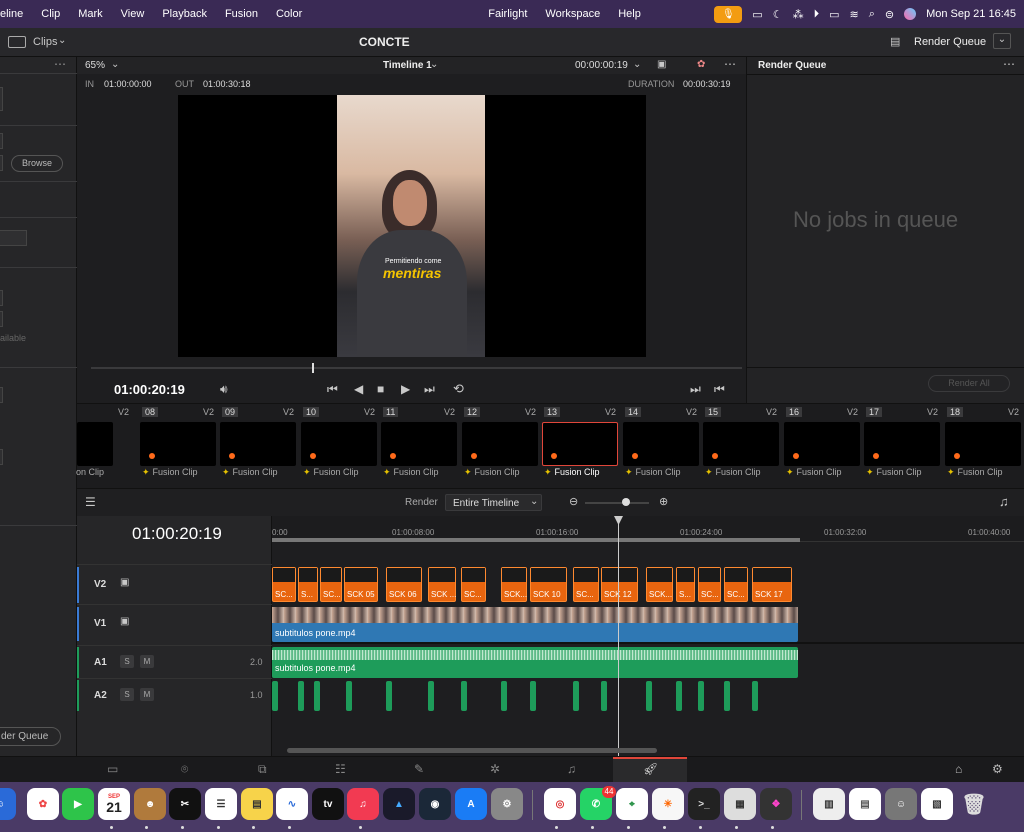 The image size is (1024, 832). I want to click on viewer-mode-icon: ▣, so click(661, 64).